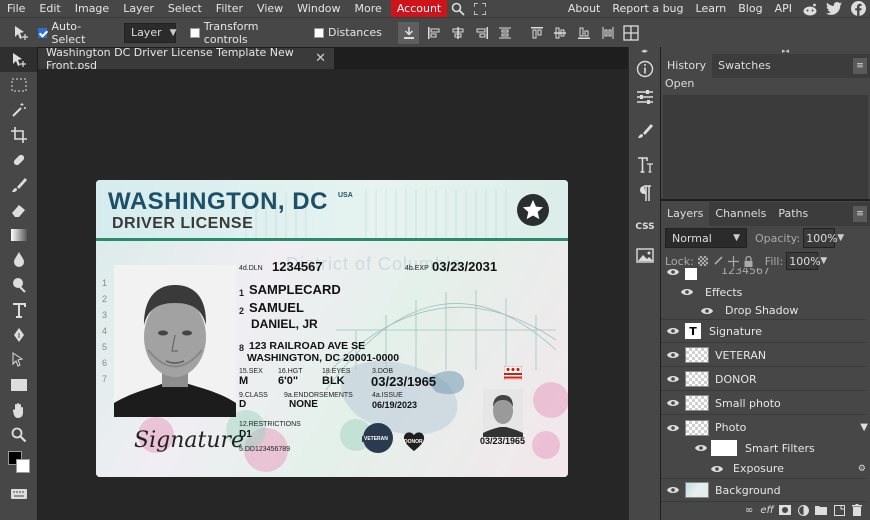  I want to click on path-select-tool, so click(18, 359).